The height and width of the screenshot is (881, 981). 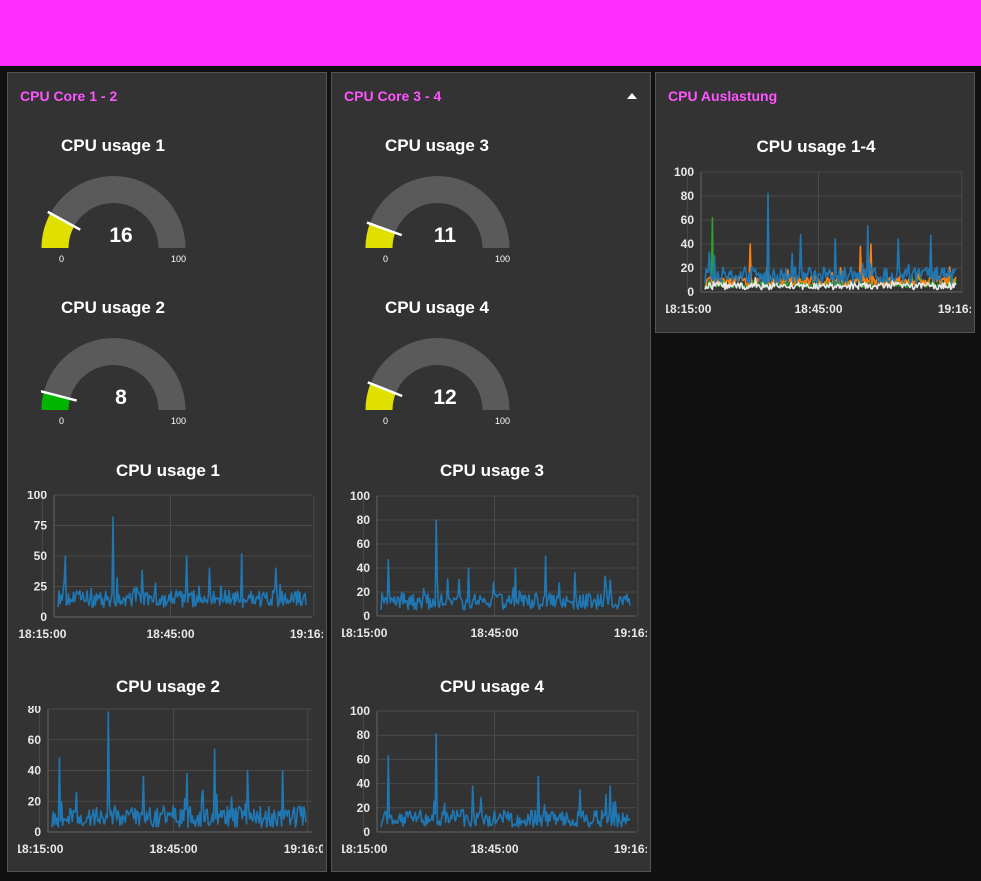 What do you see at coordinates (113, 145) in the screenshot?
I see `gauge-title: CPU usage 1` at bounding box center [113, 145].